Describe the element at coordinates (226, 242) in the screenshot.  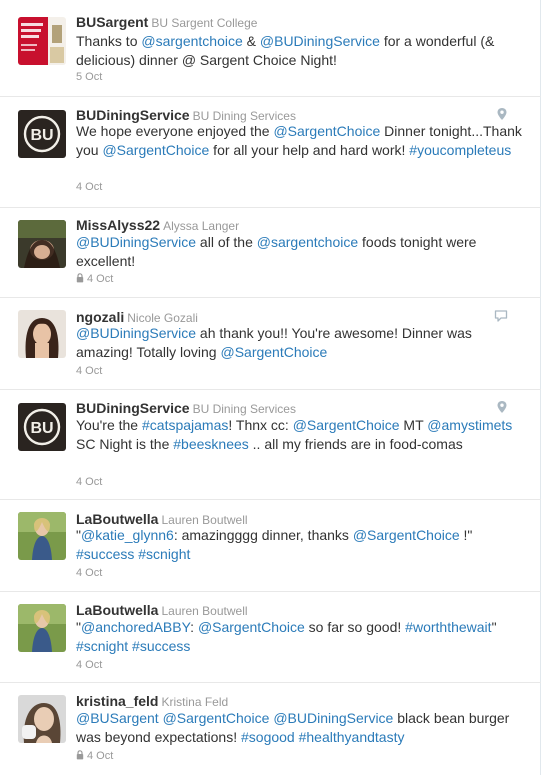
I see `tweet-text-fragment: all of the` at that location.